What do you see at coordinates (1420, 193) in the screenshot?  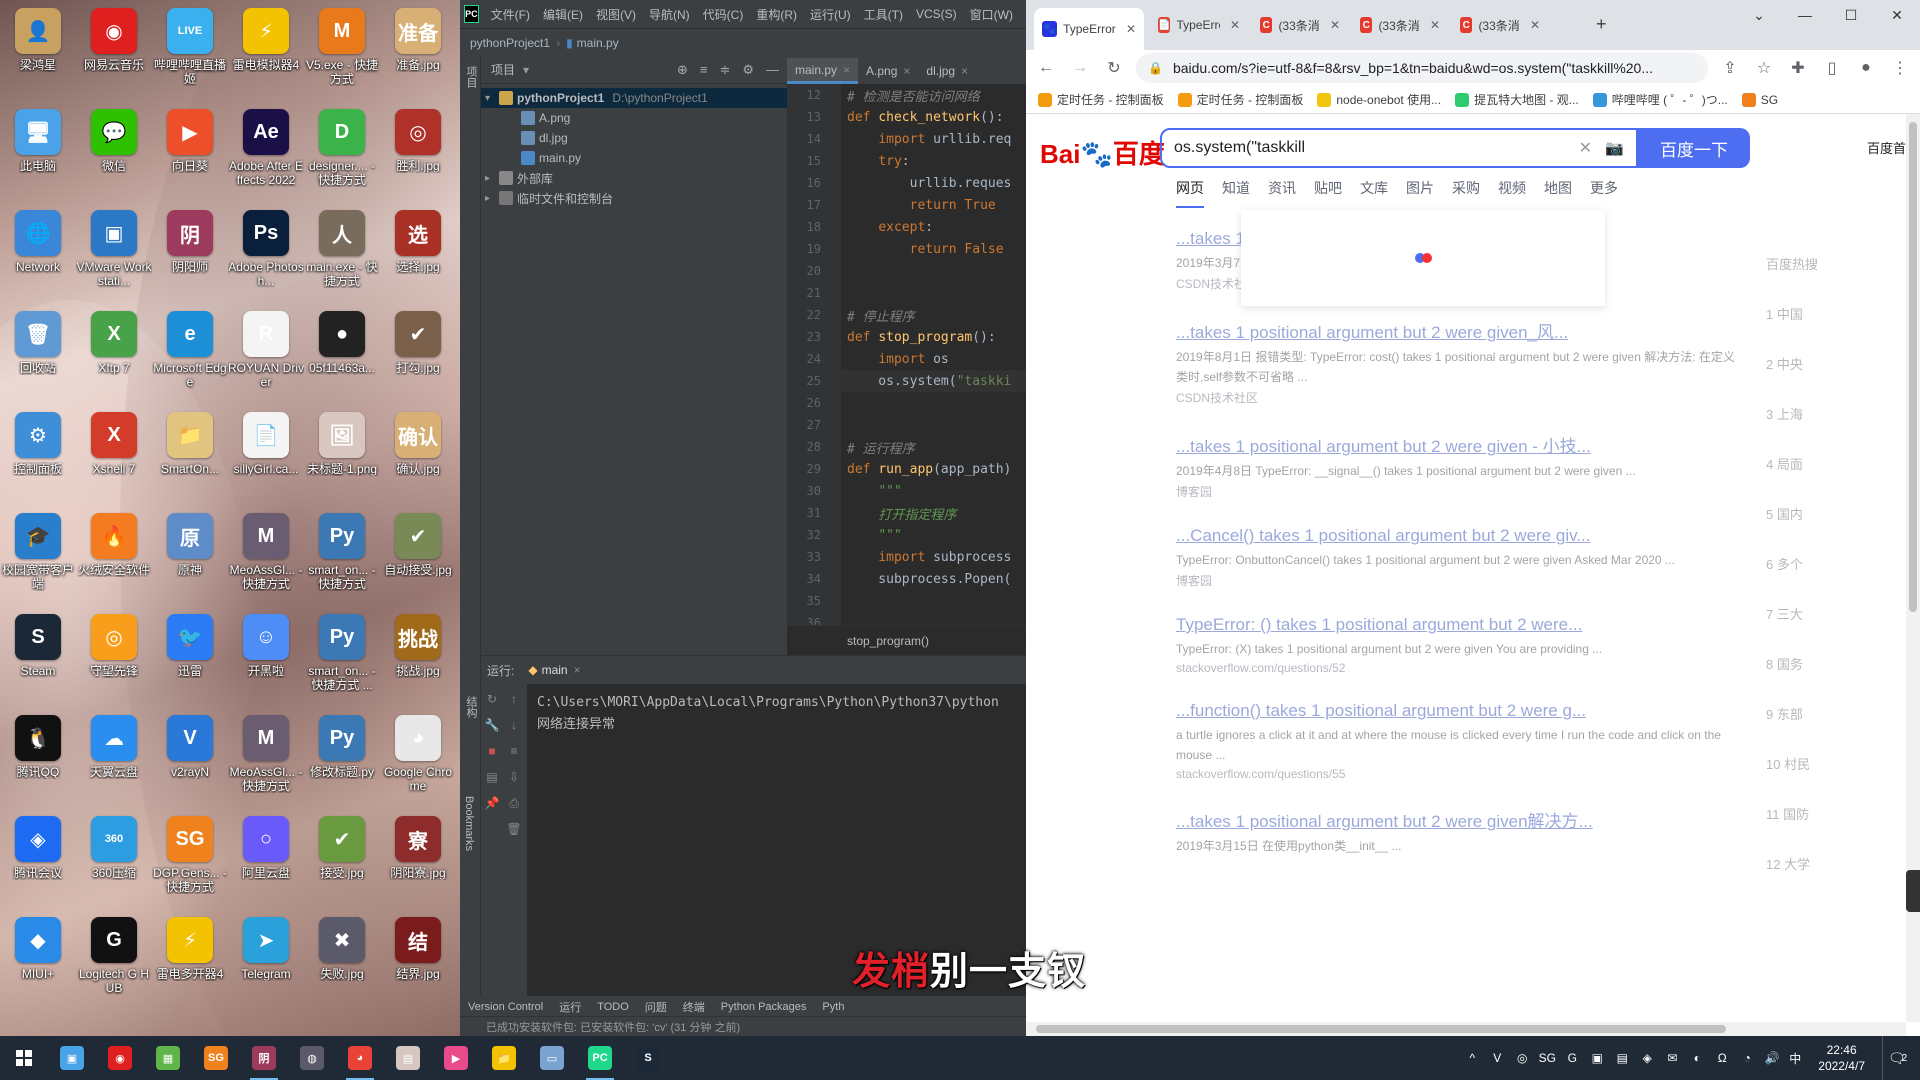 I see `search-type-tab: 图片` at bounding box center [1420, 193].